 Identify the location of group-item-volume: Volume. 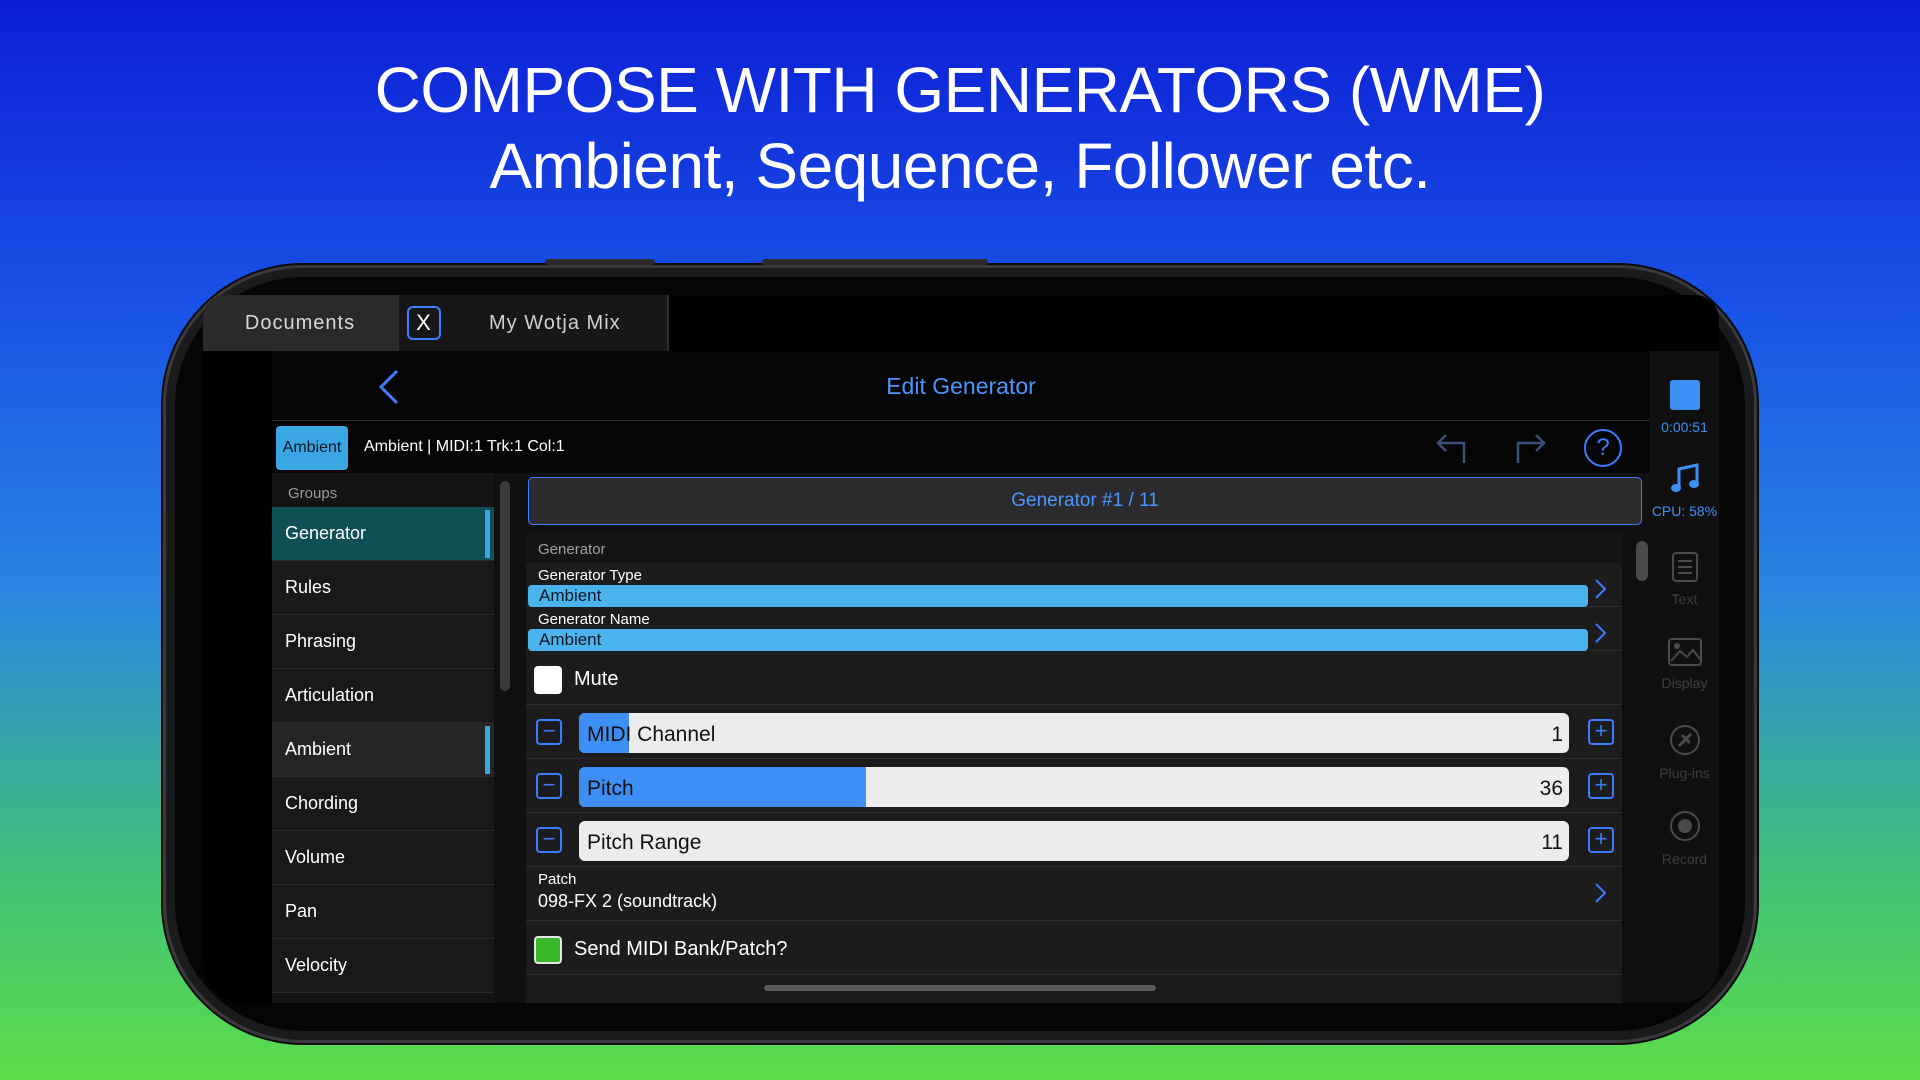
(383, 858).